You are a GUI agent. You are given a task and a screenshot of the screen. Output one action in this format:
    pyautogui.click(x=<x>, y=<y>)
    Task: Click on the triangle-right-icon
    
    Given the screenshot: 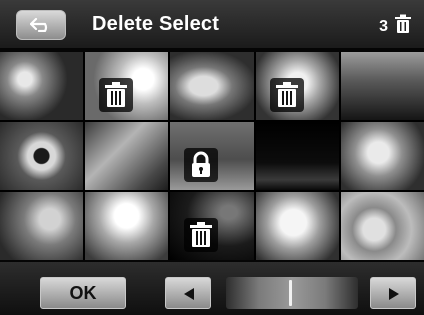 What is the action you would take?
    pyautogui.click(x=394, y=294)
    